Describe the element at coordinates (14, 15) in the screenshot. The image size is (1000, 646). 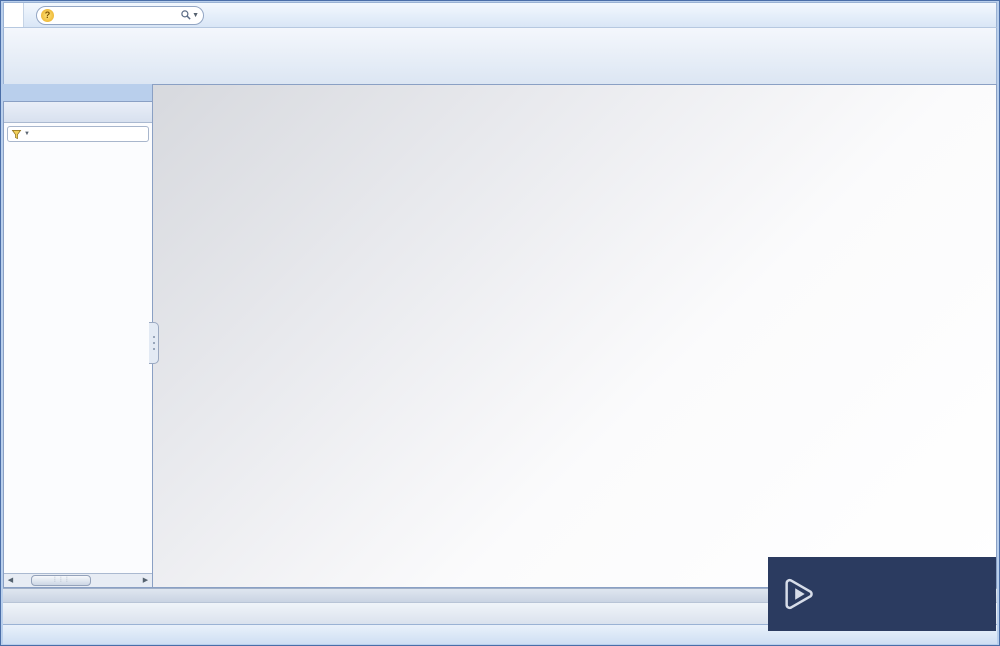
I see `solidworks-logo` at that location.